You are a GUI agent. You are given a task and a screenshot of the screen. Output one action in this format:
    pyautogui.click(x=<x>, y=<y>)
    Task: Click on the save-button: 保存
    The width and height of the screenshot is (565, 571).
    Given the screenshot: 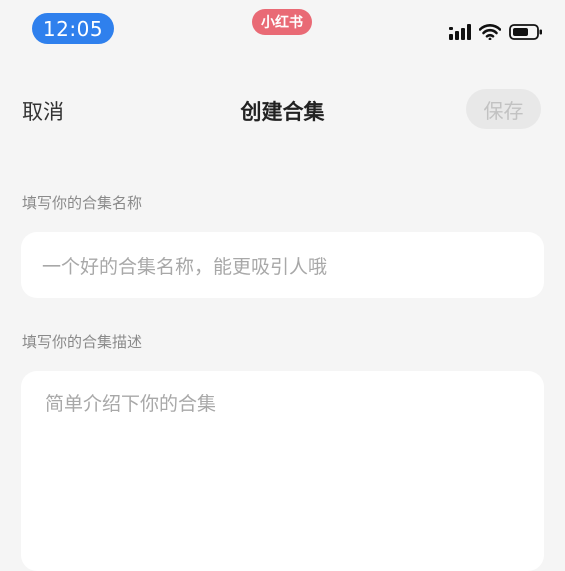 What is the action you would take?
    pyautogui.click(x=503, y=109)
    